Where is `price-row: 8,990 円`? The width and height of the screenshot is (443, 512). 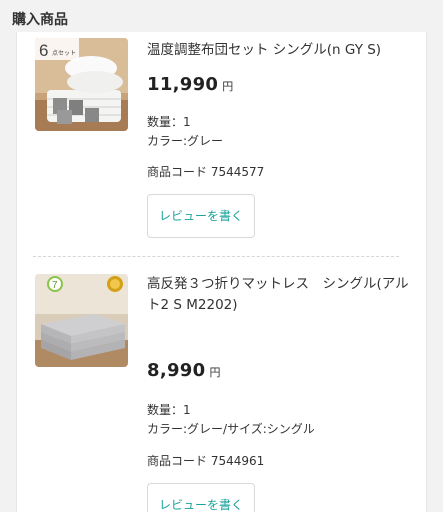 price-row: 8,990 円 is located at coordinates (183, 370).